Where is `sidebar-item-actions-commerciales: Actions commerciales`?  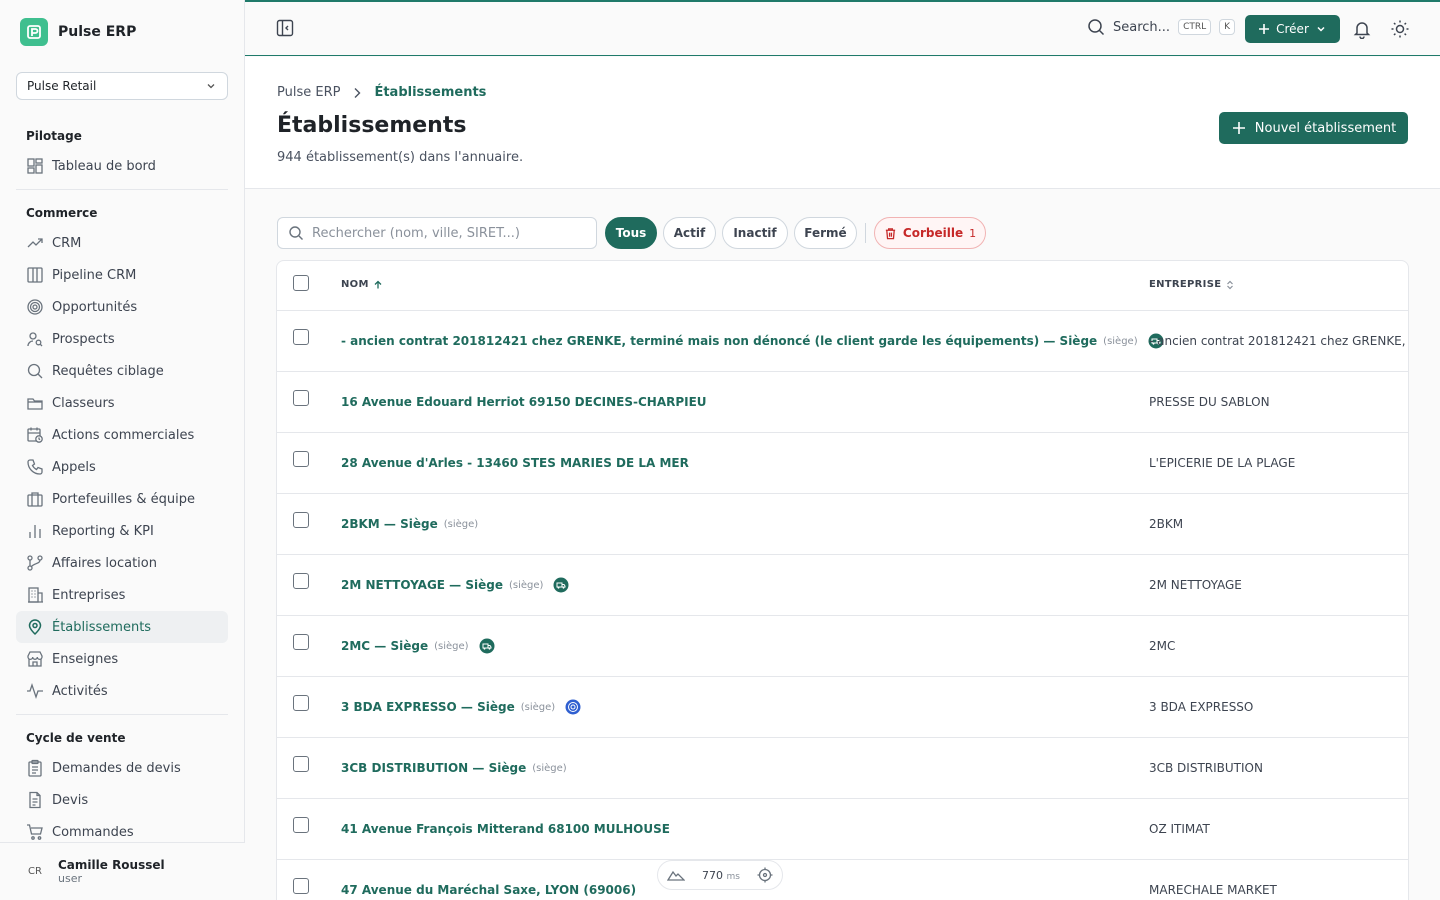 sidebar-item-actions-commerciales: Actions commerciales is located at coordinates (122, 435).